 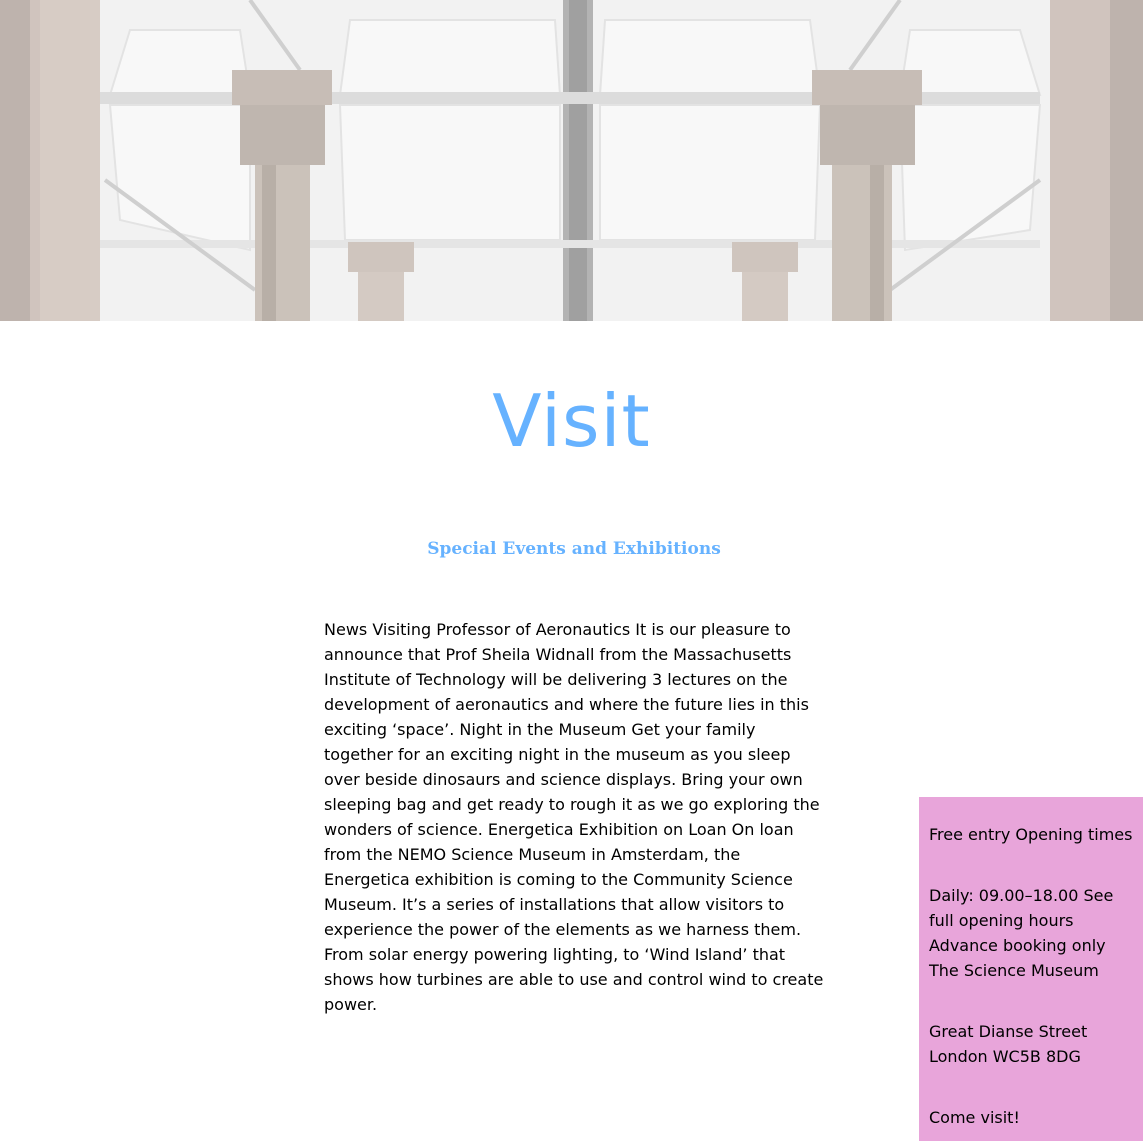 I want to click on sidebar-address: Great Dianse Street London WC5B 8DG, so click(x=1008, y=1044).